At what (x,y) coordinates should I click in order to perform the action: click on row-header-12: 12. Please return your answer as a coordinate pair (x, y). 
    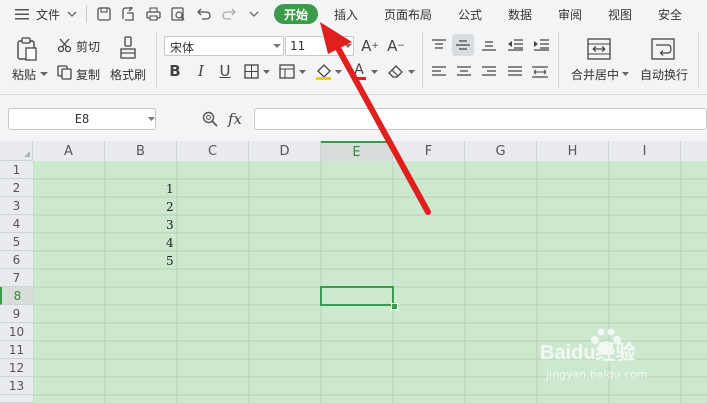
    Looking at the image, I should click on (16, 368).